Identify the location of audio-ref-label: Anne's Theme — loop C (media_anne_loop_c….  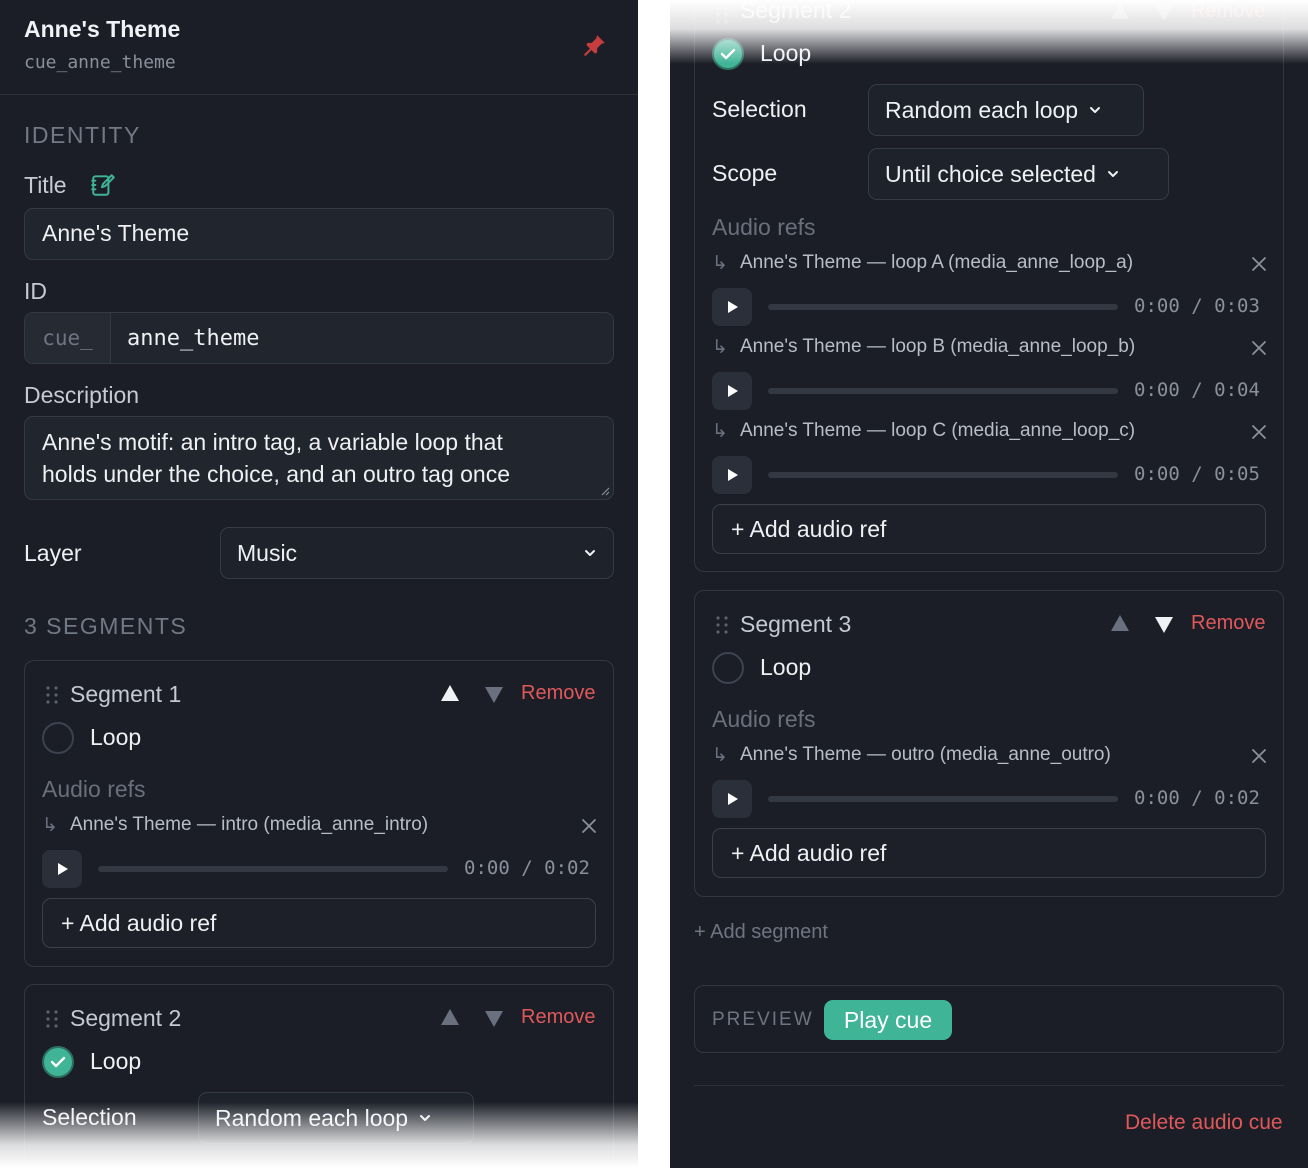
(938, 430).